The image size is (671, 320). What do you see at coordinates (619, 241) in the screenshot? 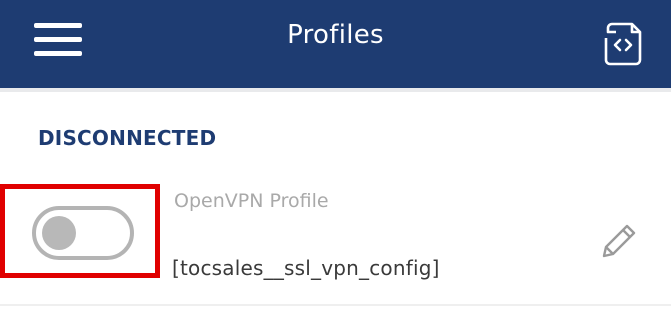
I see `pencil-icon` at bounding box center [619, 241].